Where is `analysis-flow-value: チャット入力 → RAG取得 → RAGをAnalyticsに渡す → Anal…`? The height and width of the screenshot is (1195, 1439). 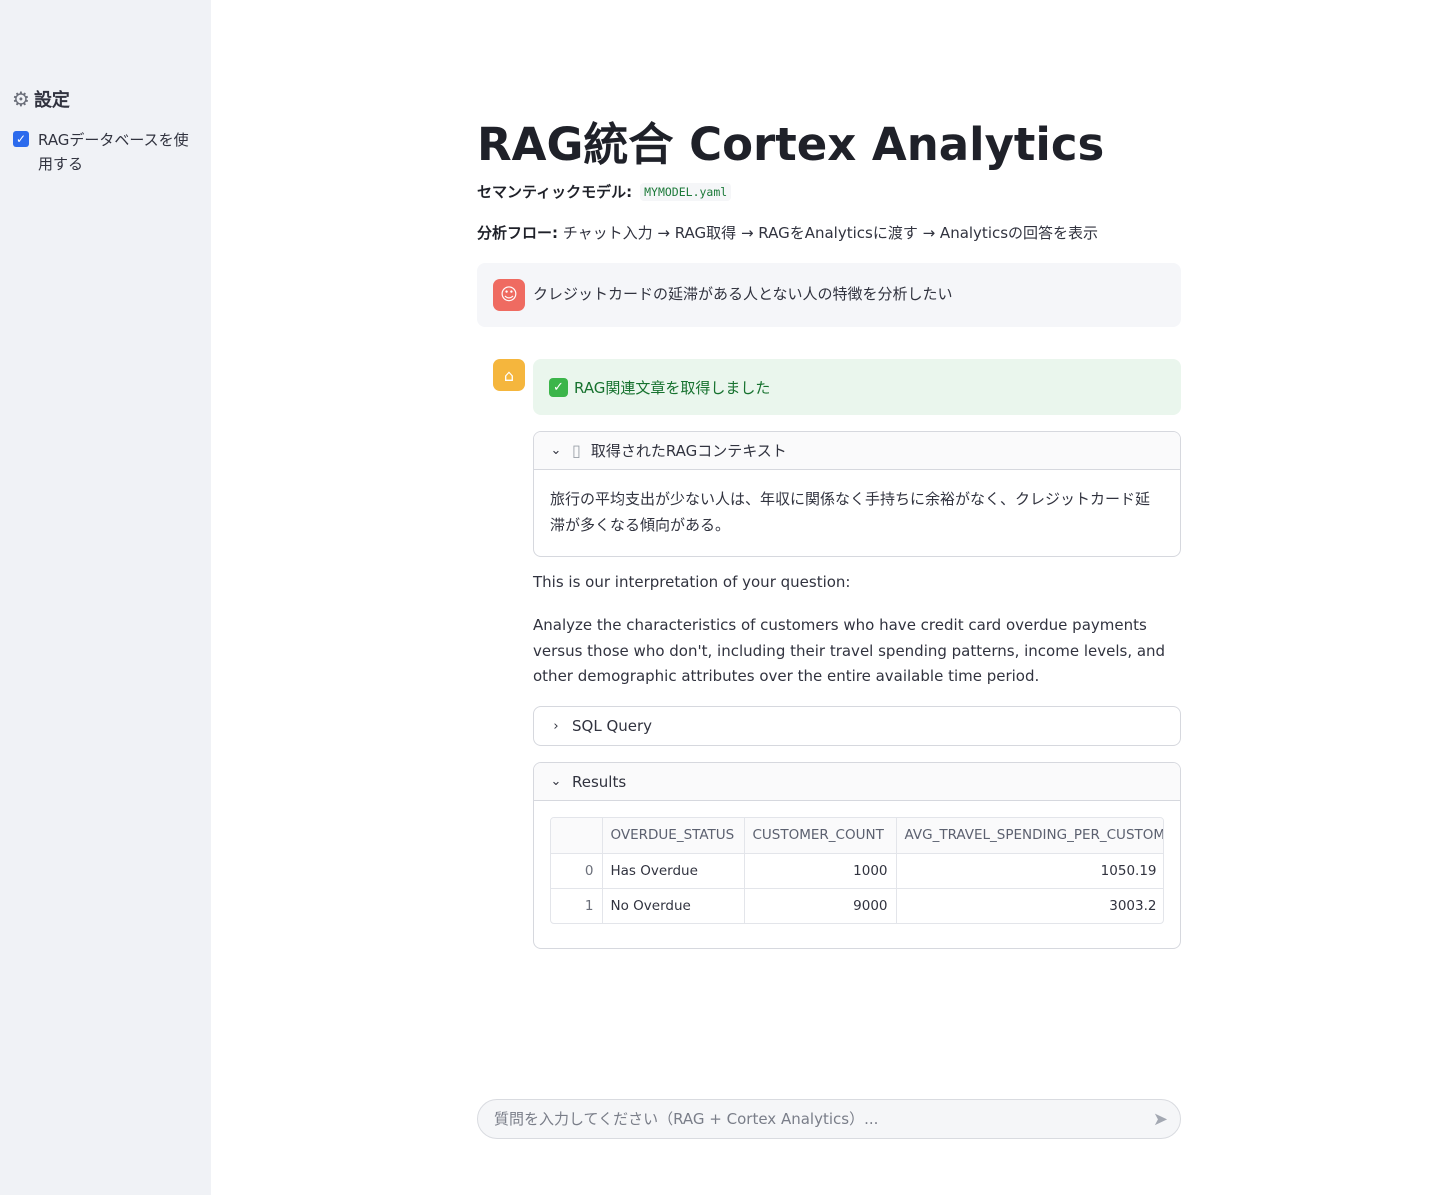 analysis-flow-value: チャット入力 → RAG取得 → RAGをAnalyticsに渡す → Anal… is located at coordinates (830, 233).